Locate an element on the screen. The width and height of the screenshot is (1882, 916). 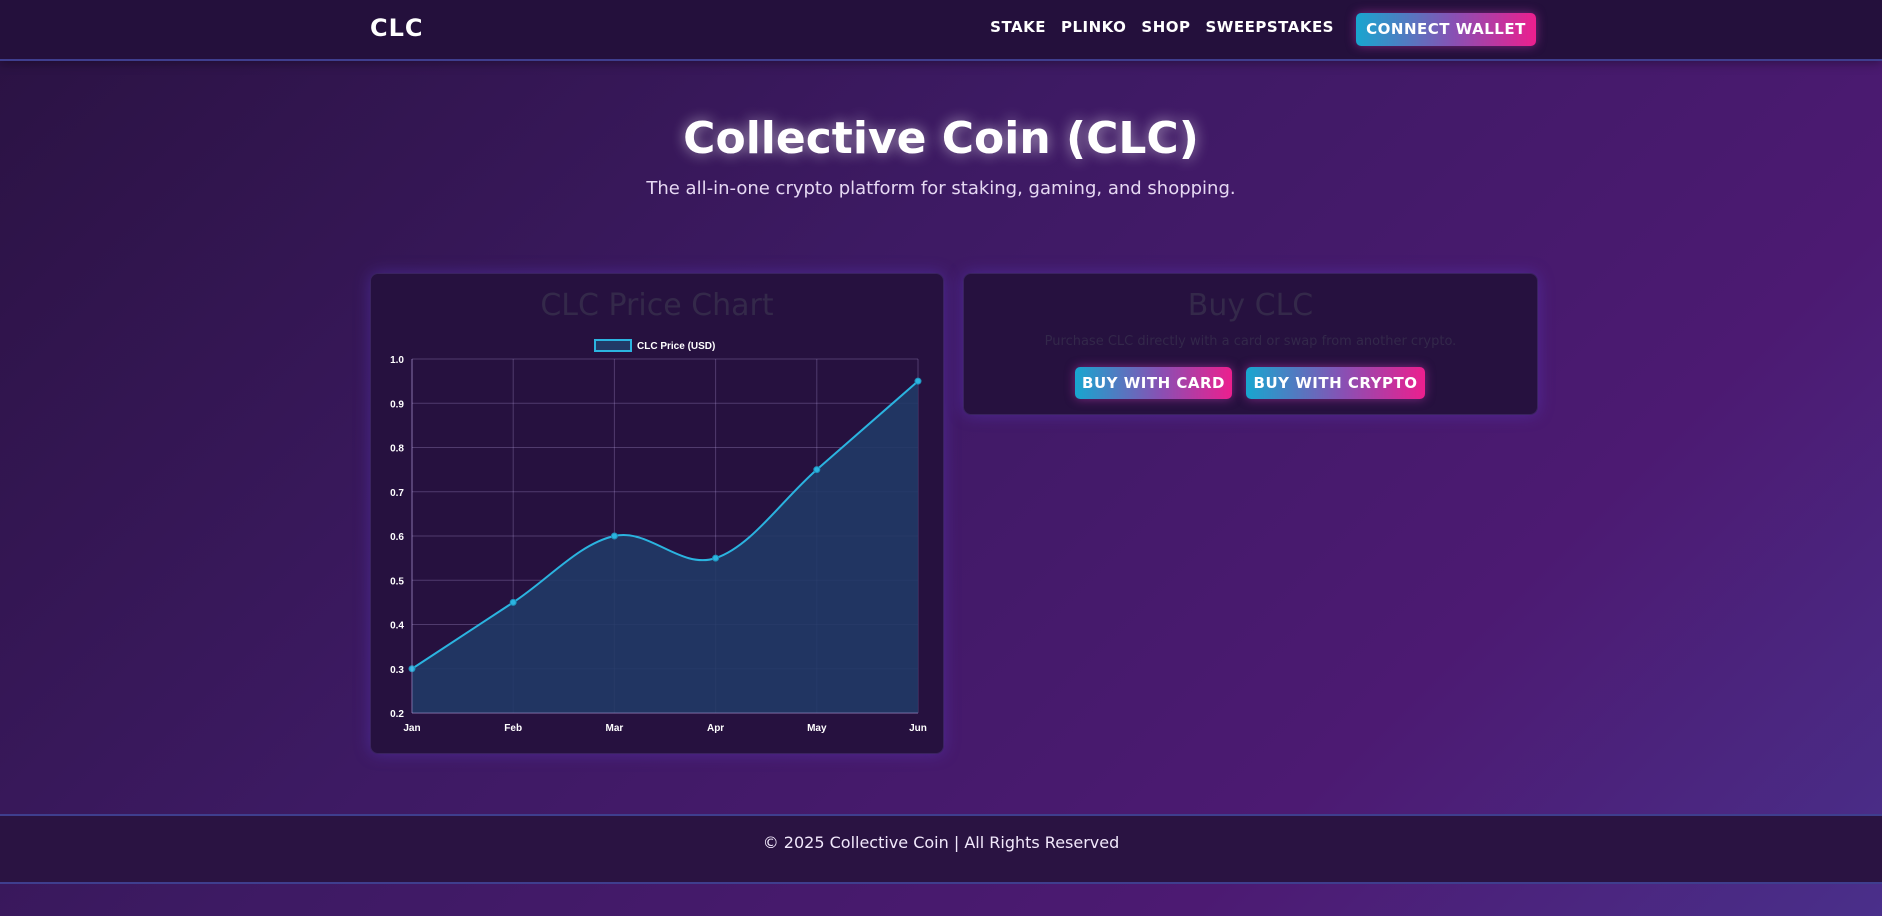
nav-sweepstakes: SWEEPSTAKES is located at coordinates (1270, 27).